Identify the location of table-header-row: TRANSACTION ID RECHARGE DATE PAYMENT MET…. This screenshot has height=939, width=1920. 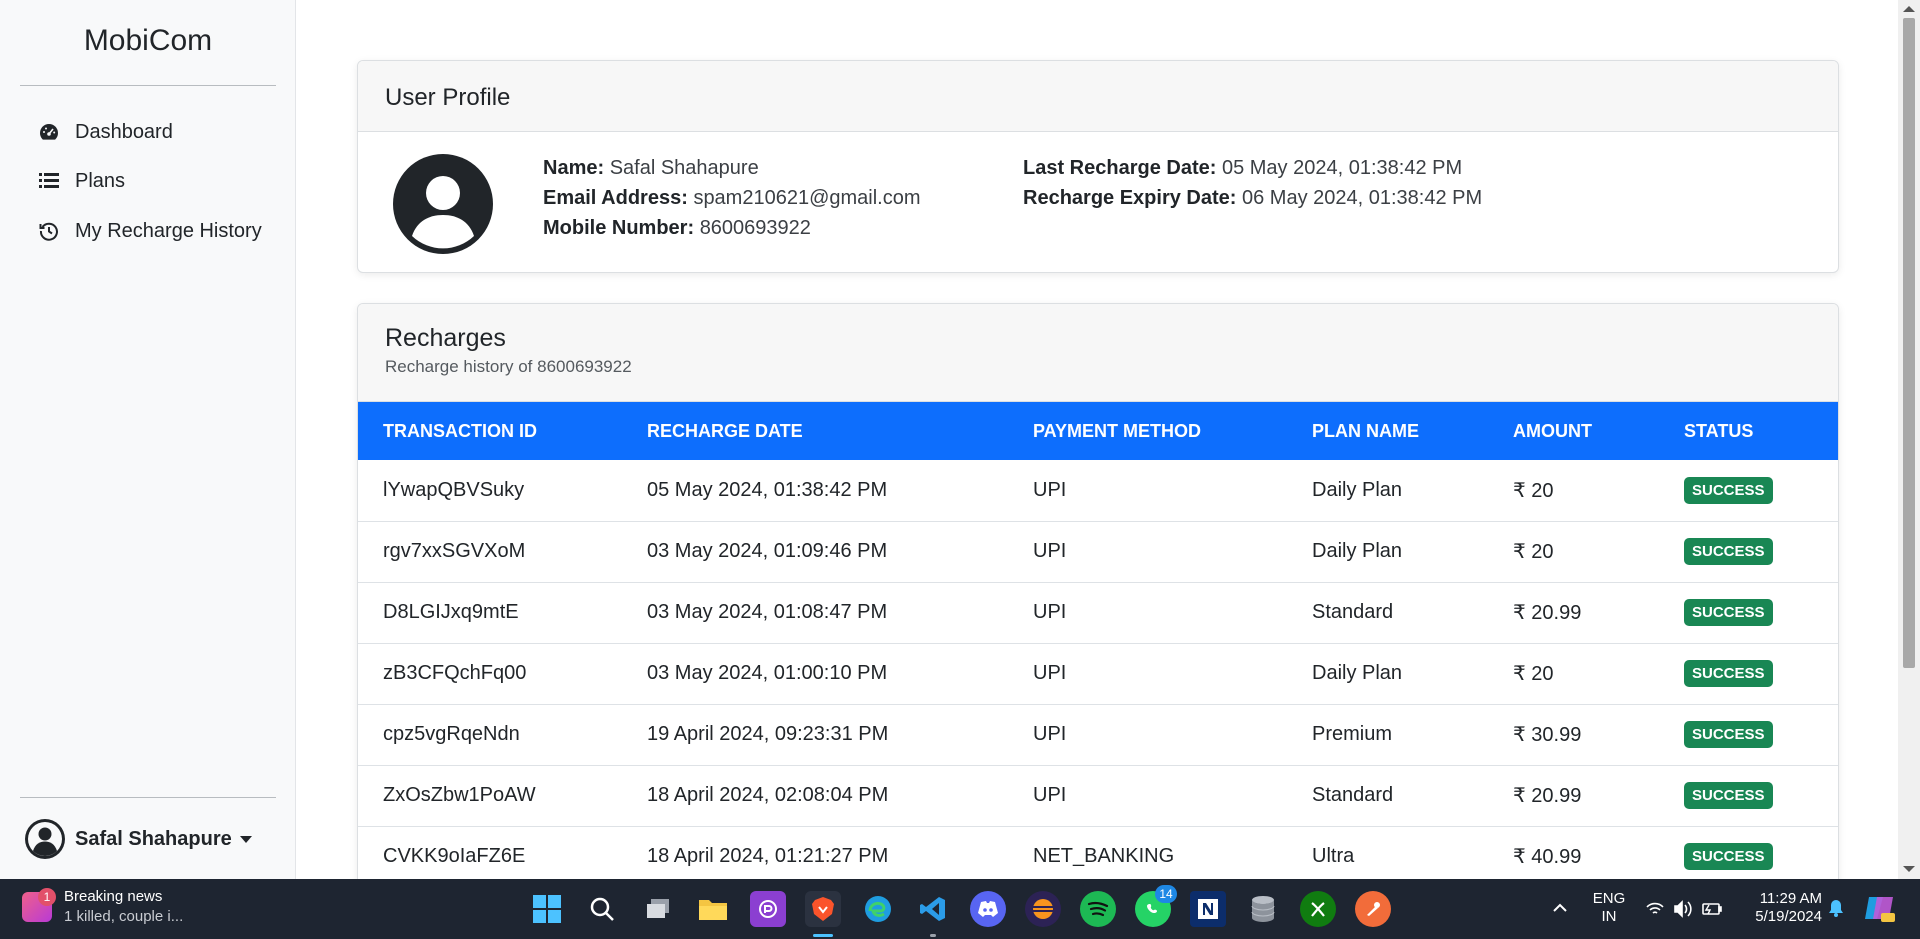
(1098, 431).